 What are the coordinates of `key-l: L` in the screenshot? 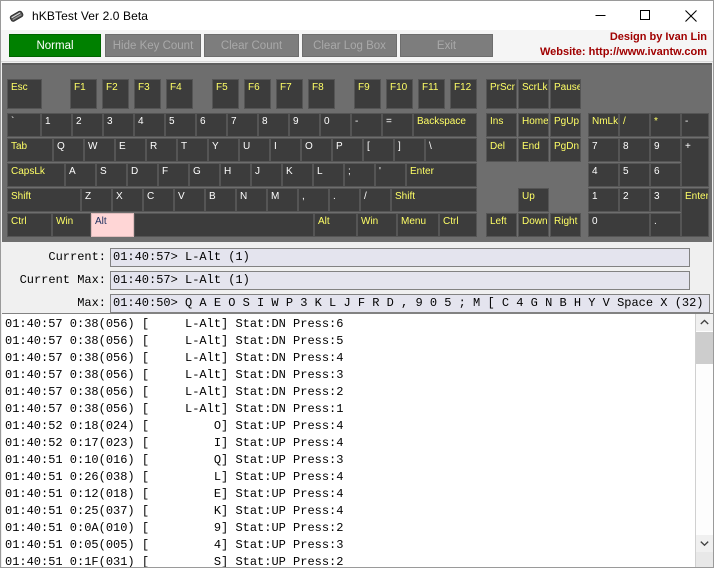 It's located at (328, 175).